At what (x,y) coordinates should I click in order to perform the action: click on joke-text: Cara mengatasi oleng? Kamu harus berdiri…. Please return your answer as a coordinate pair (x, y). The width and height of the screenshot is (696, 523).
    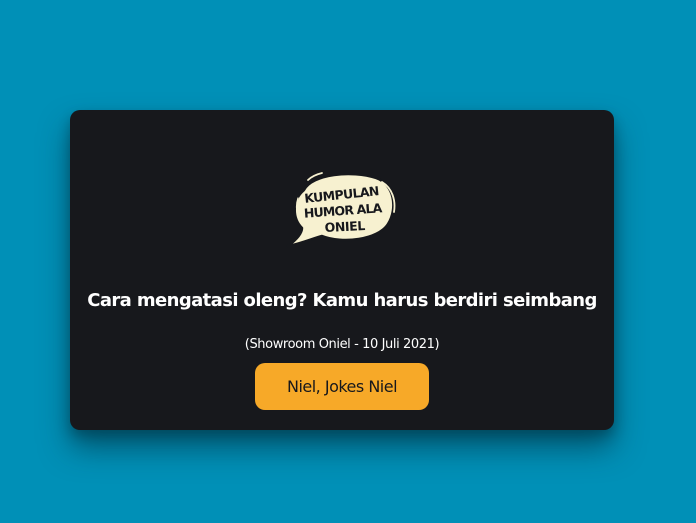
    Looking at the image, I should click on (342, 300).